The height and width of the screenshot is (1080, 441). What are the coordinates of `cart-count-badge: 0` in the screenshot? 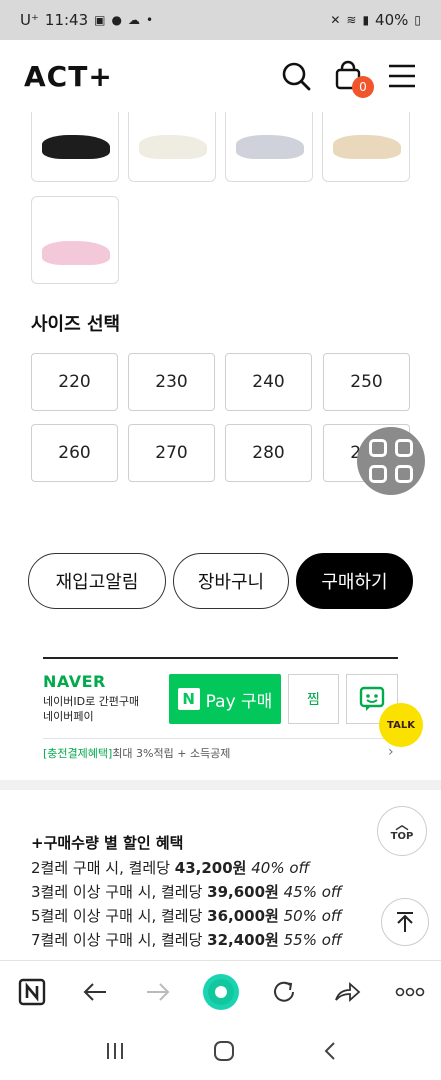 It's located at (363, 87).